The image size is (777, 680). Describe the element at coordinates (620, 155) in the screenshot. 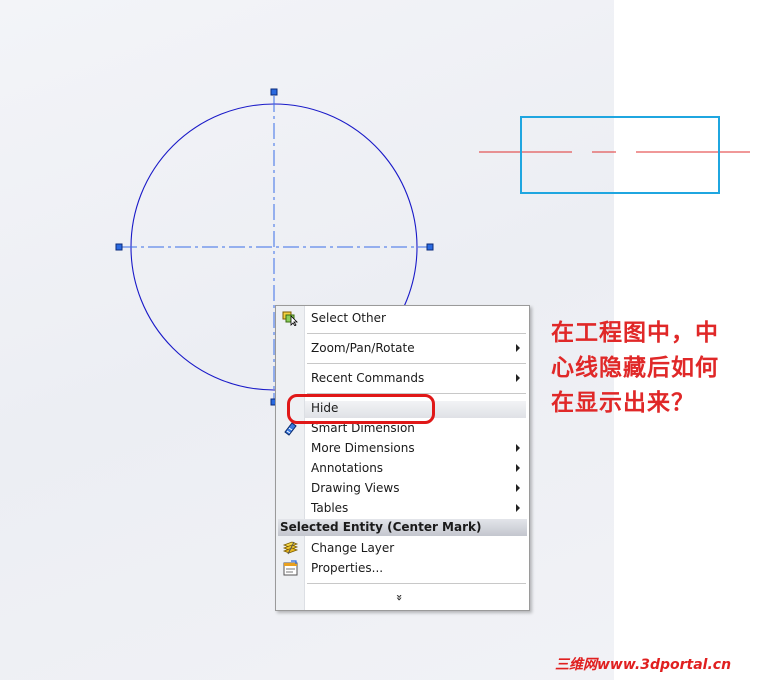

I see `highlight-box` at that location.